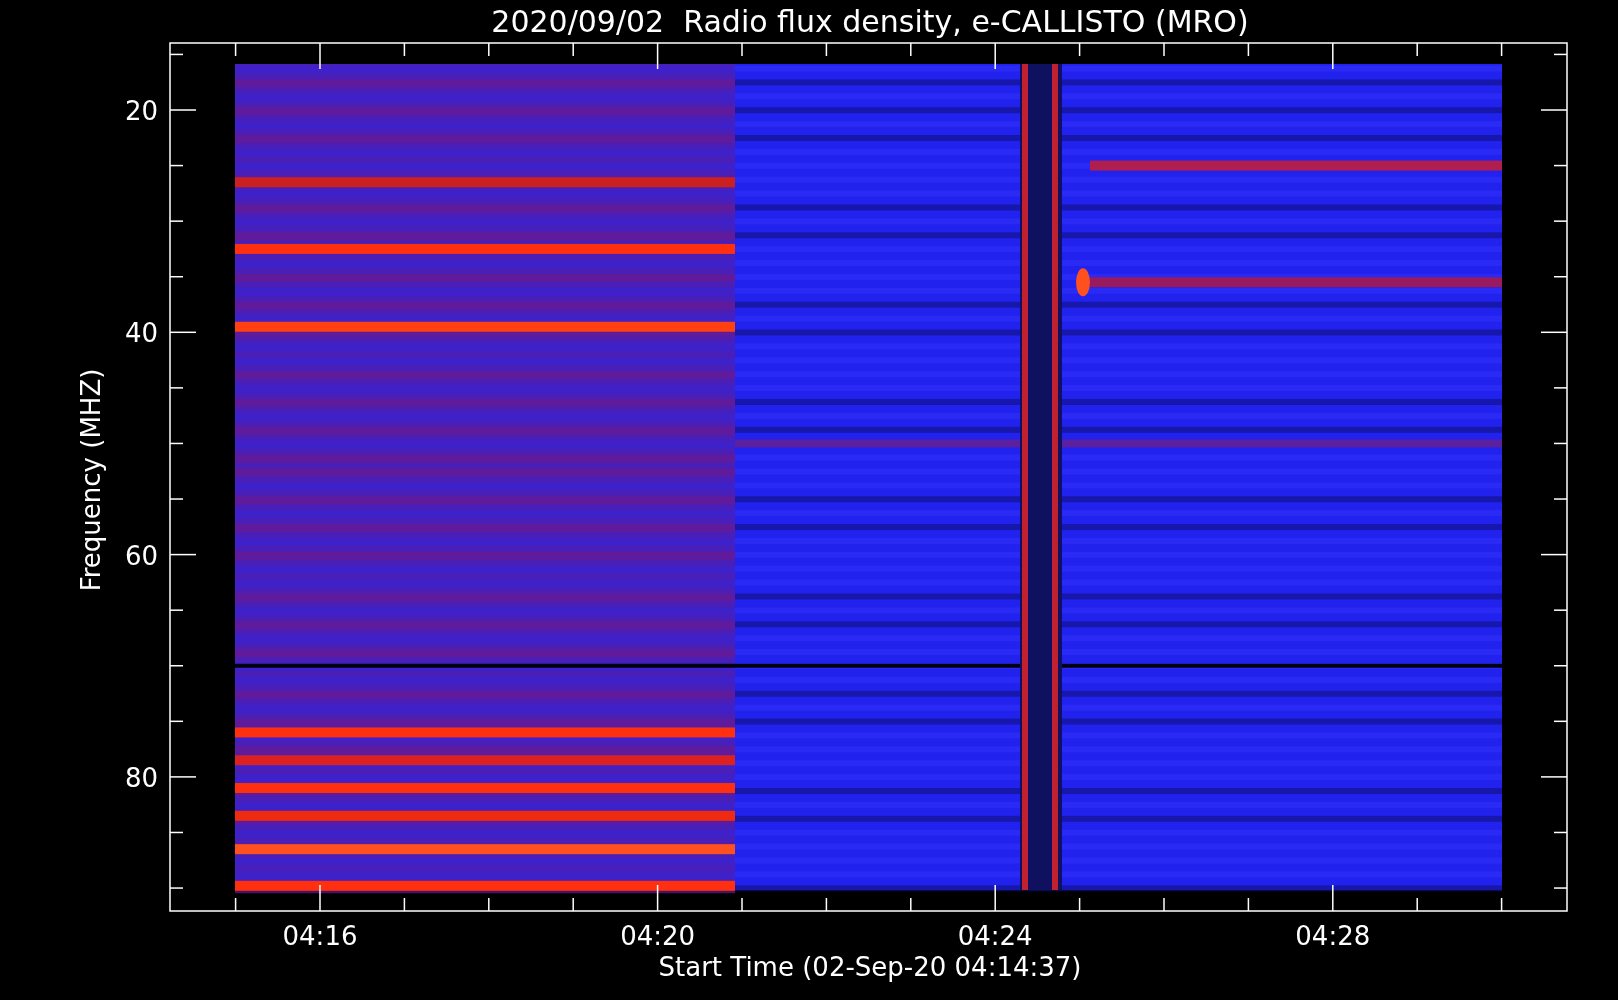 The image size is (1618, 1000). What do you see at coordinates (141, 777) in the screenshot?
I see `y-tick-label: 80` at bounding box center [141, 777].